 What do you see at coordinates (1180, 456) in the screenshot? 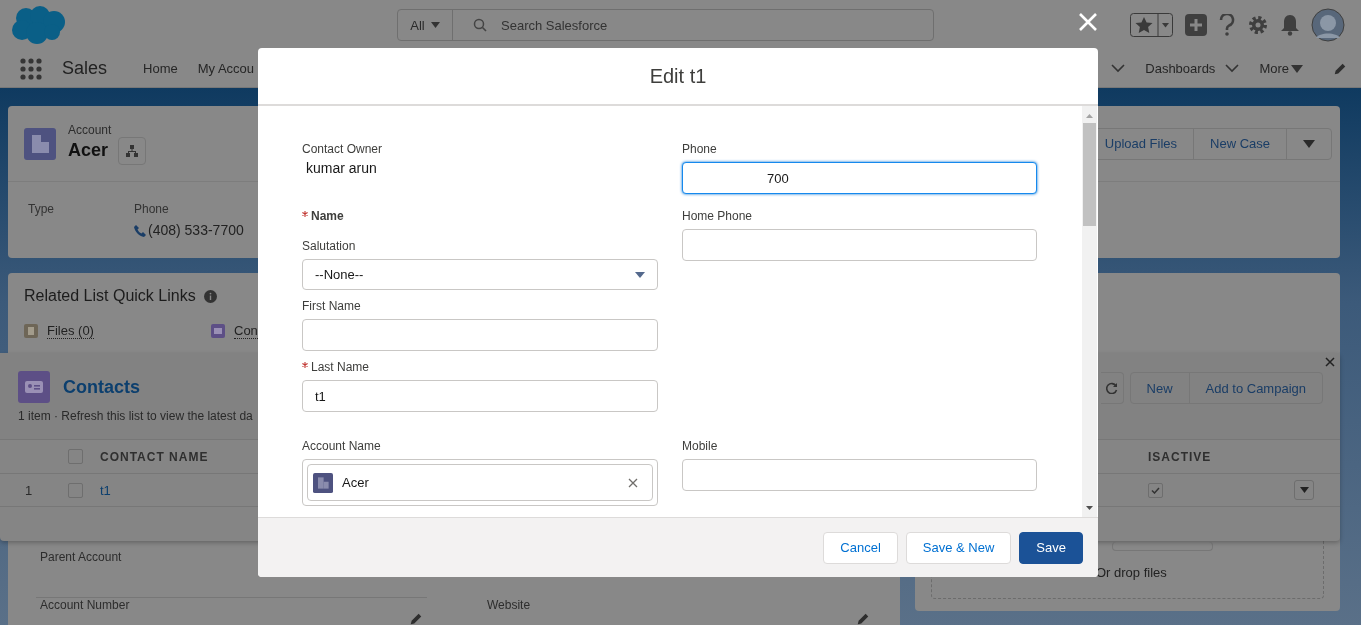
I see `column-header: ISACTIVE` at bounding box center [1180, 456].